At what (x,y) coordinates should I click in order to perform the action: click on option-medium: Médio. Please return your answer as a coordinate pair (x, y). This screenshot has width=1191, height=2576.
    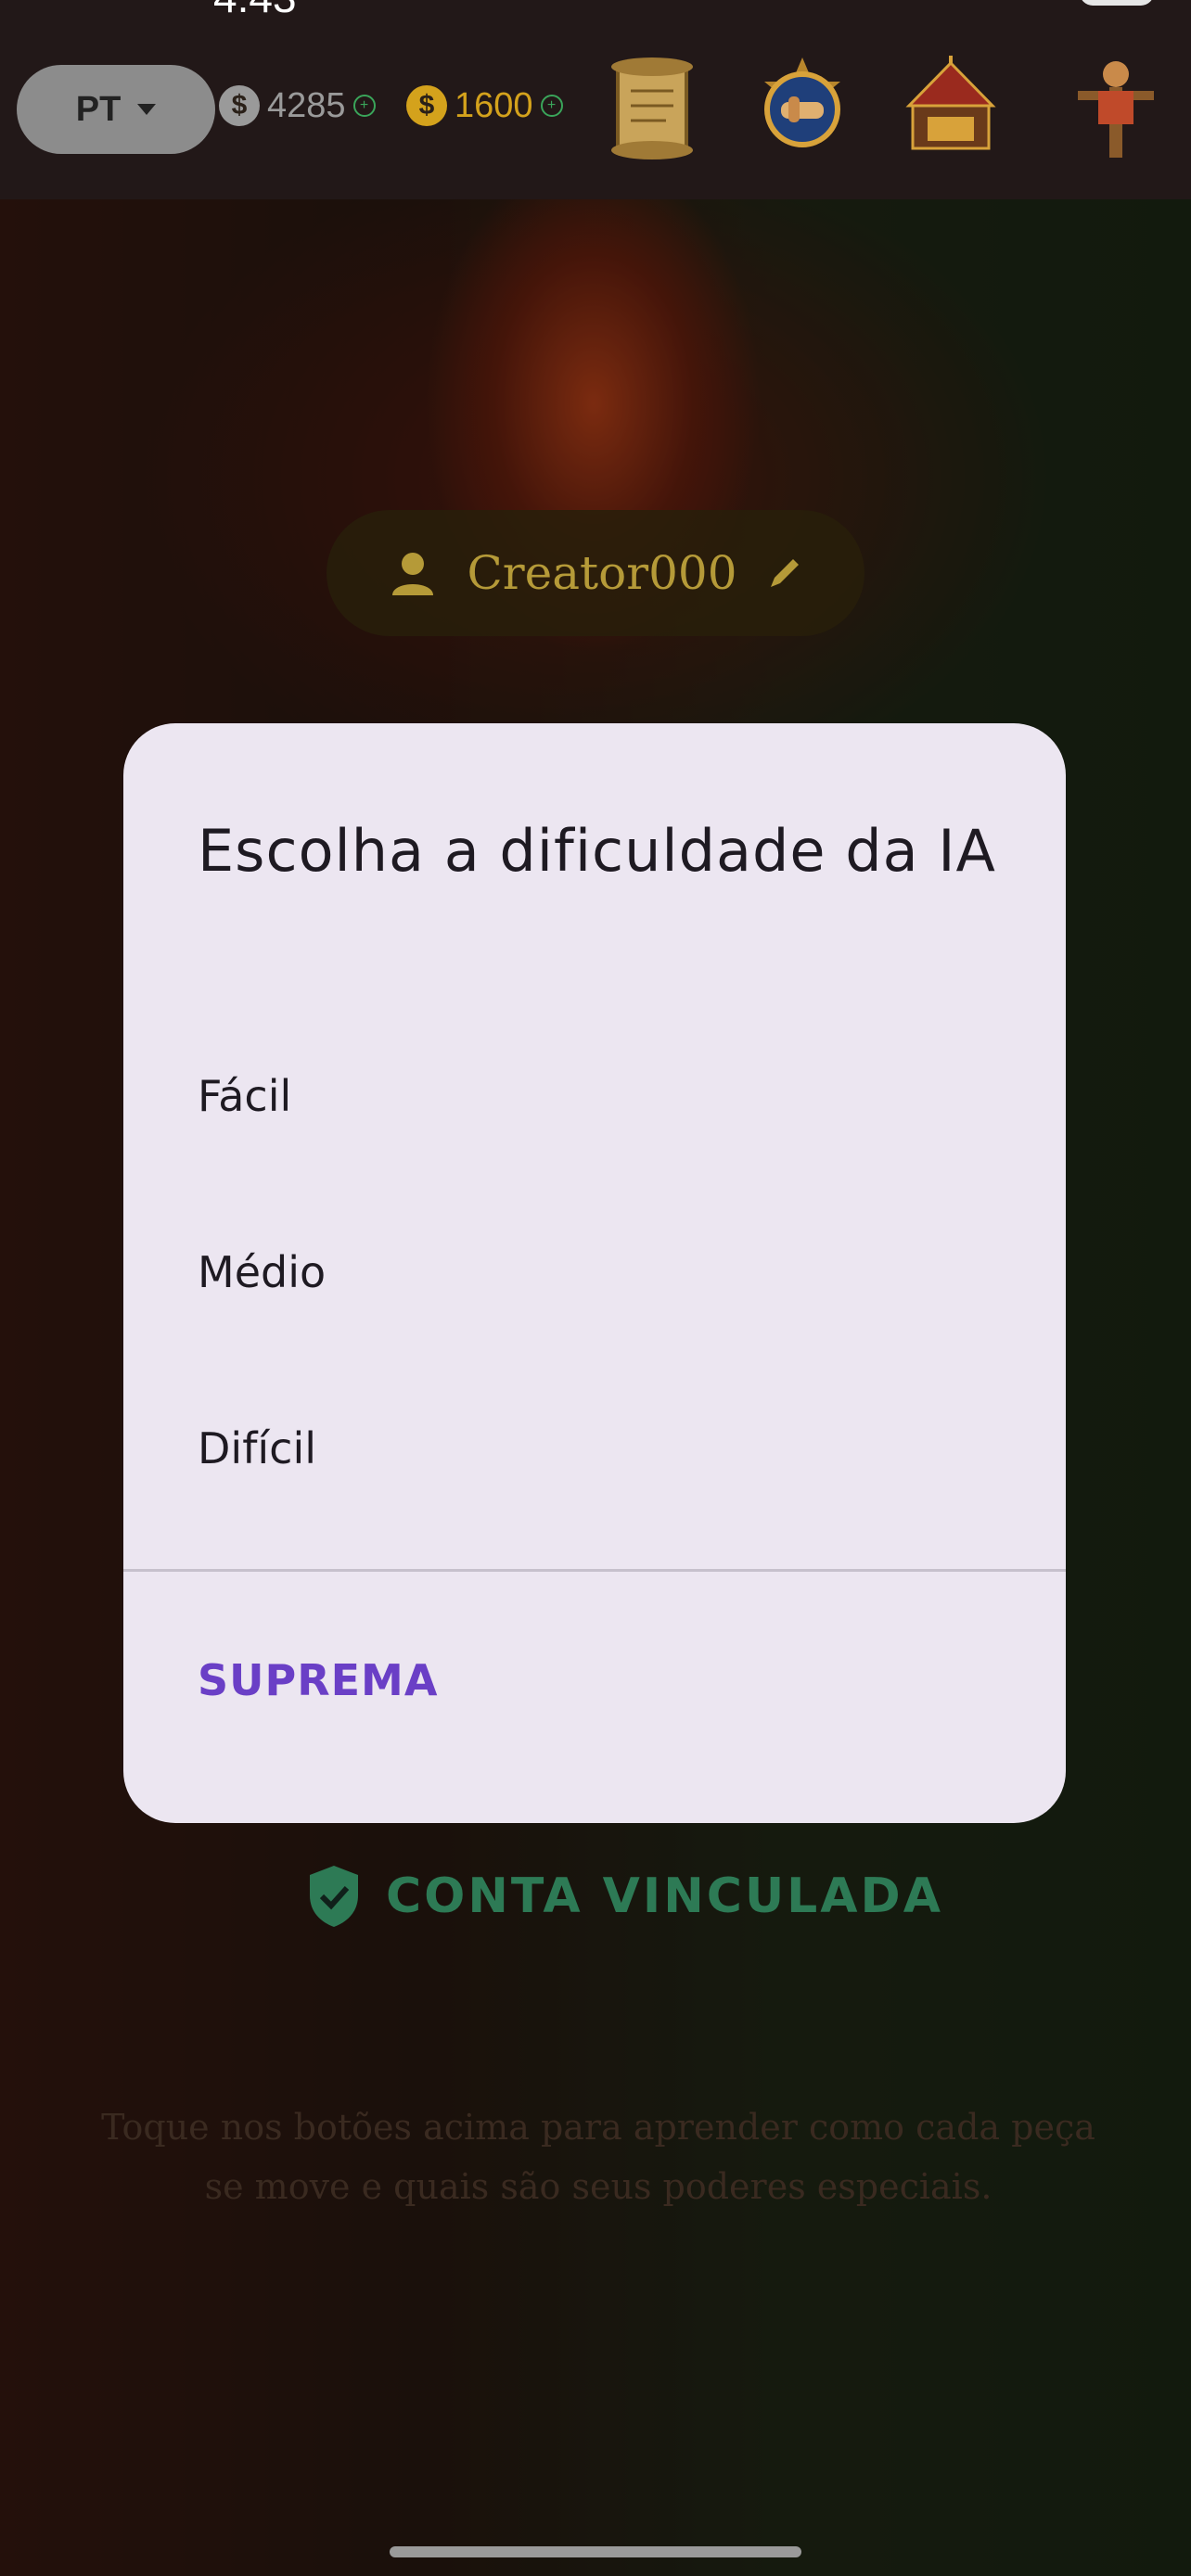
    Looking at the image, I should click on (262, 1272).